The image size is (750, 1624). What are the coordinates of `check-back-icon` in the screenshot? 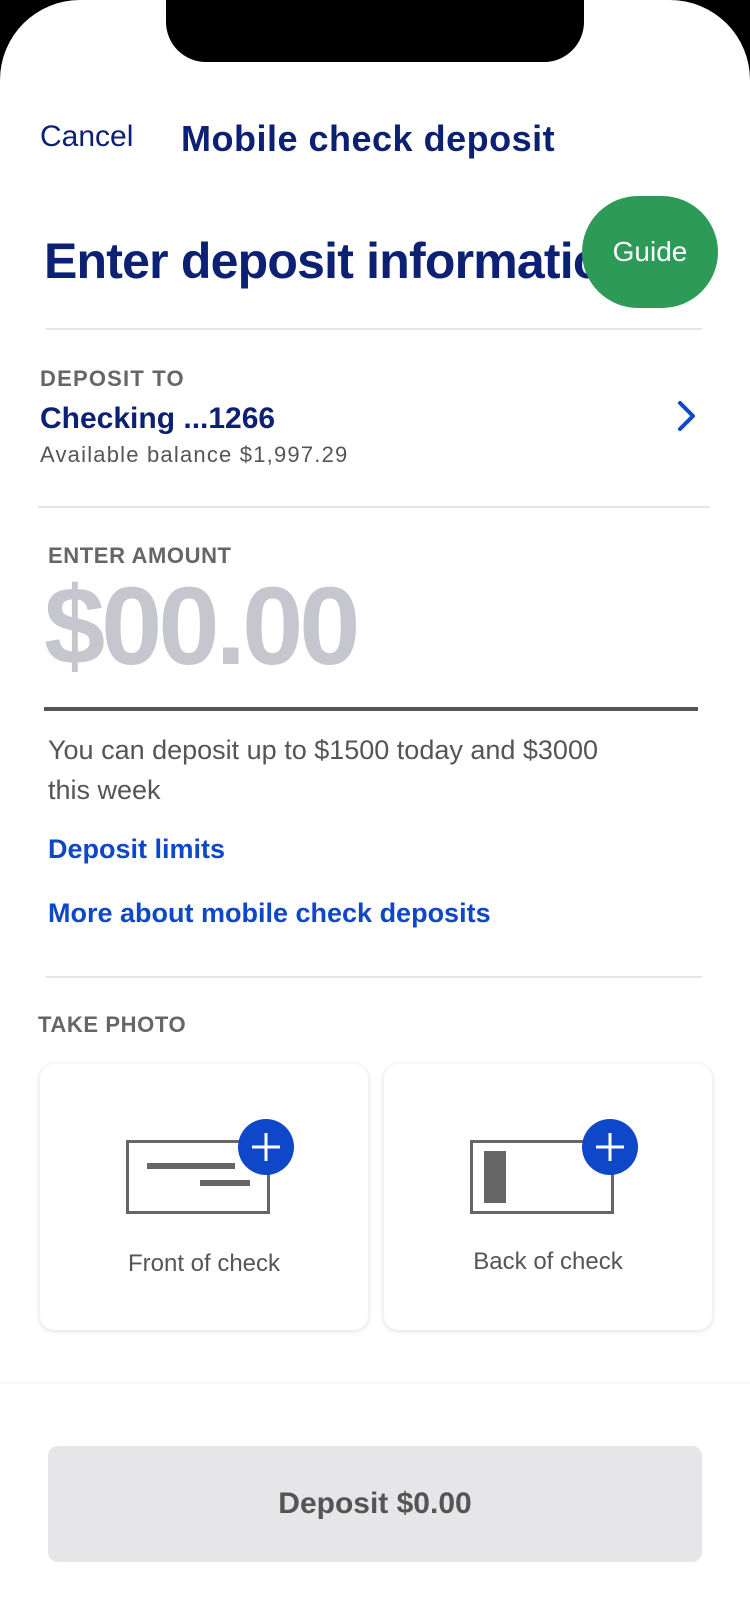 It's located at (554, 1166).